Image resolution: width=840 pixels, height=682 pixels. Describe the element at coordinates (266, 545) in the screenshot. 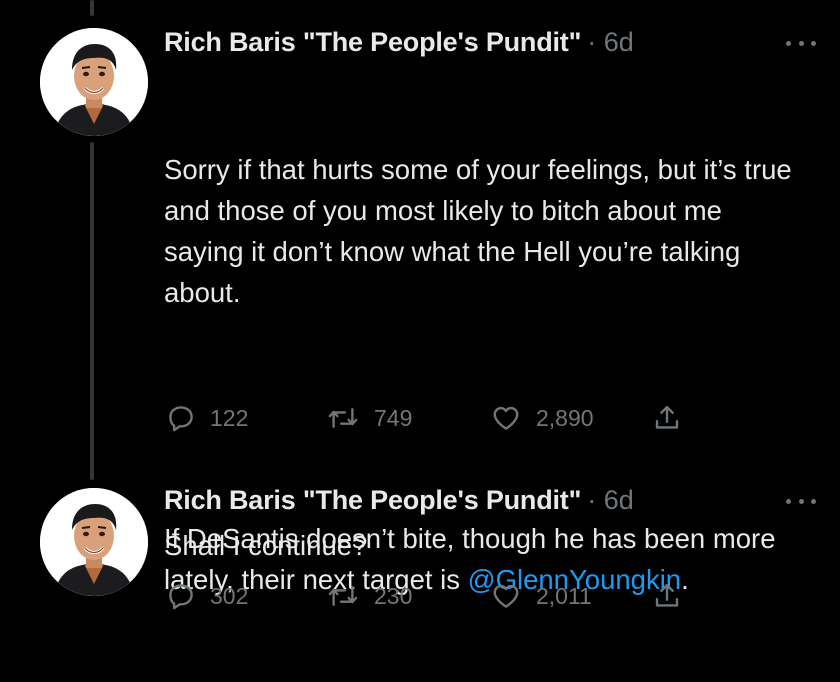

I see `tweet-text: Shall I continue?` at that location.